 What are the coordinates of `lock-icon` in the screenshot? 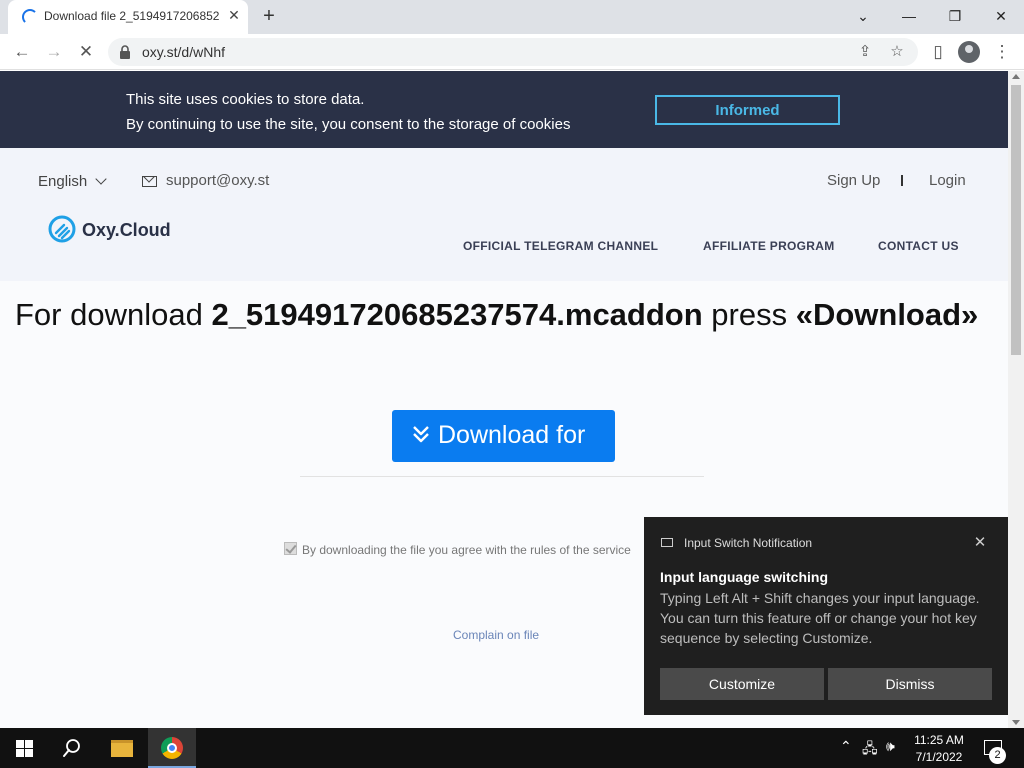 It's located at (125, 52).